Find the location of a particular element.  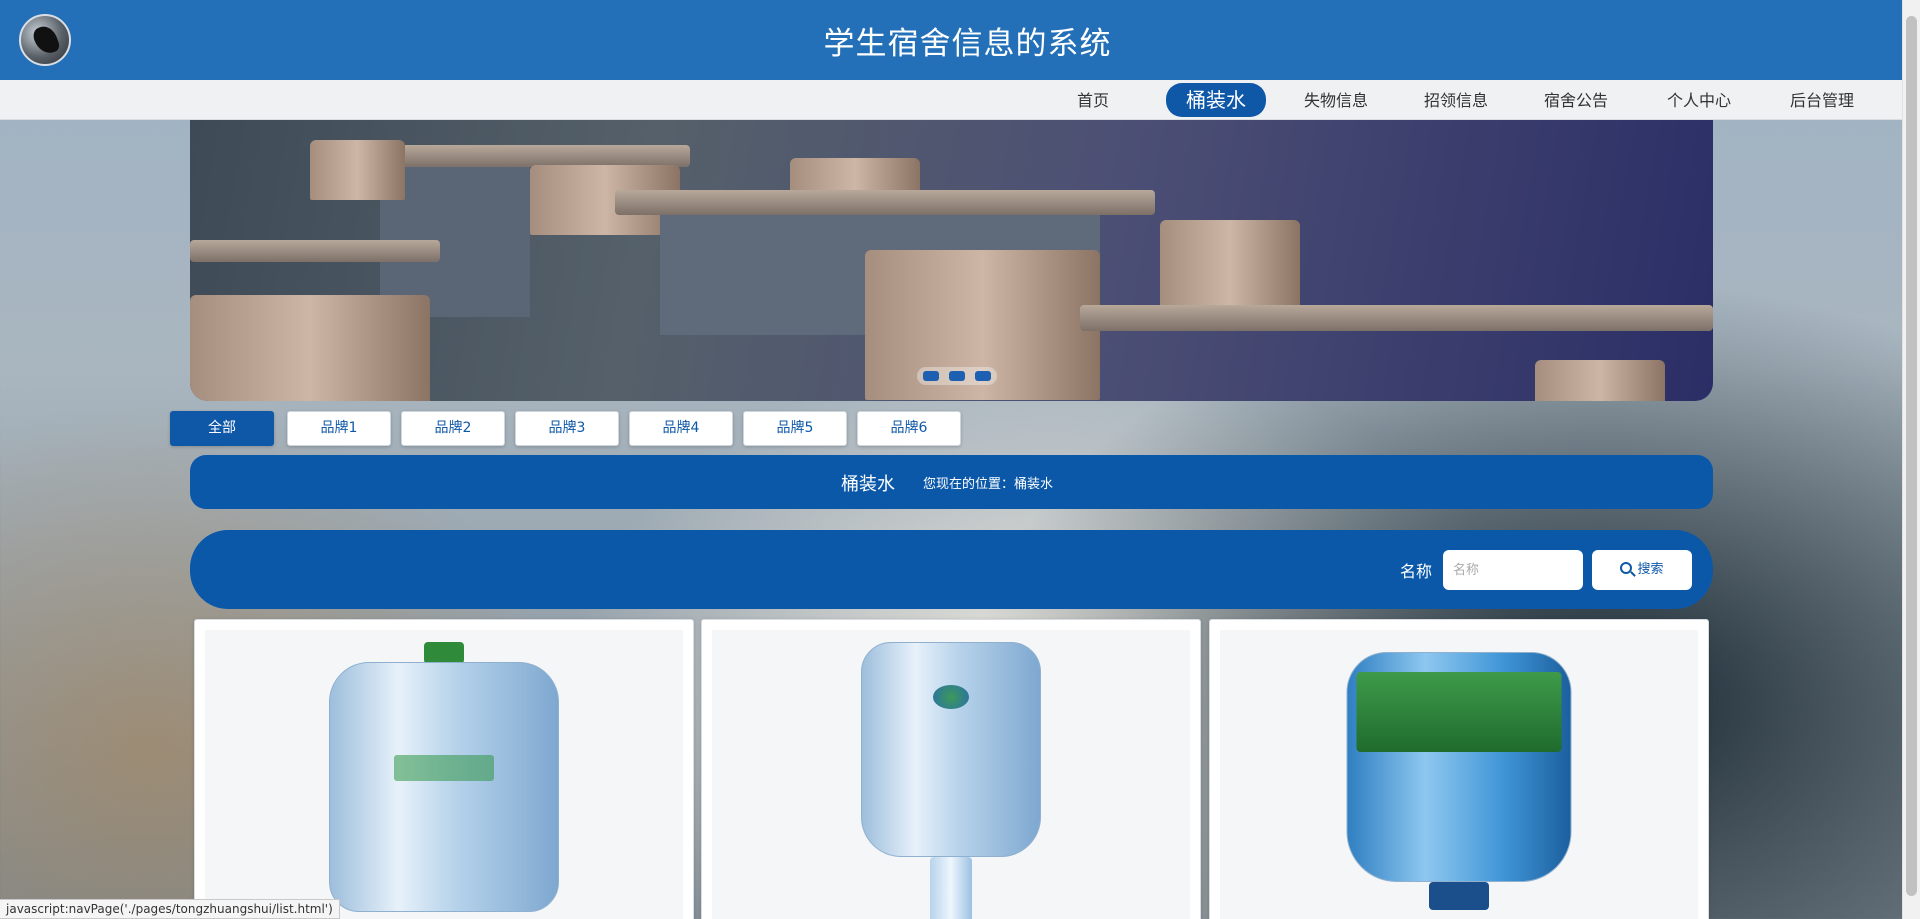

search-label: 名称 is located at coordinates (1416, 571).